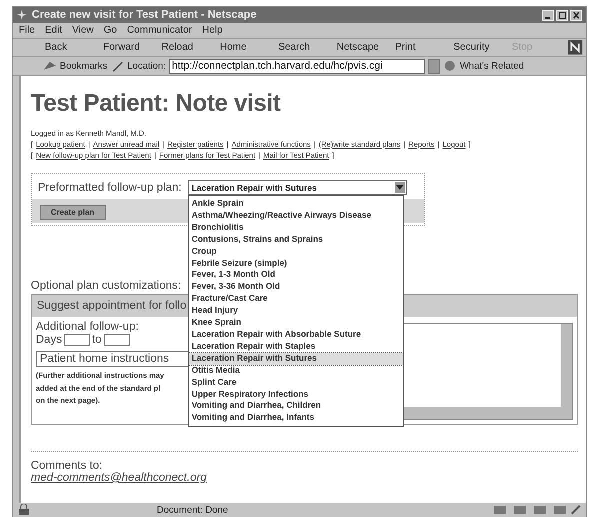  Describe the element at coordinates (88, 327) in the screenshot. I see `follow-up-label: Additional follow-up:` at that location.